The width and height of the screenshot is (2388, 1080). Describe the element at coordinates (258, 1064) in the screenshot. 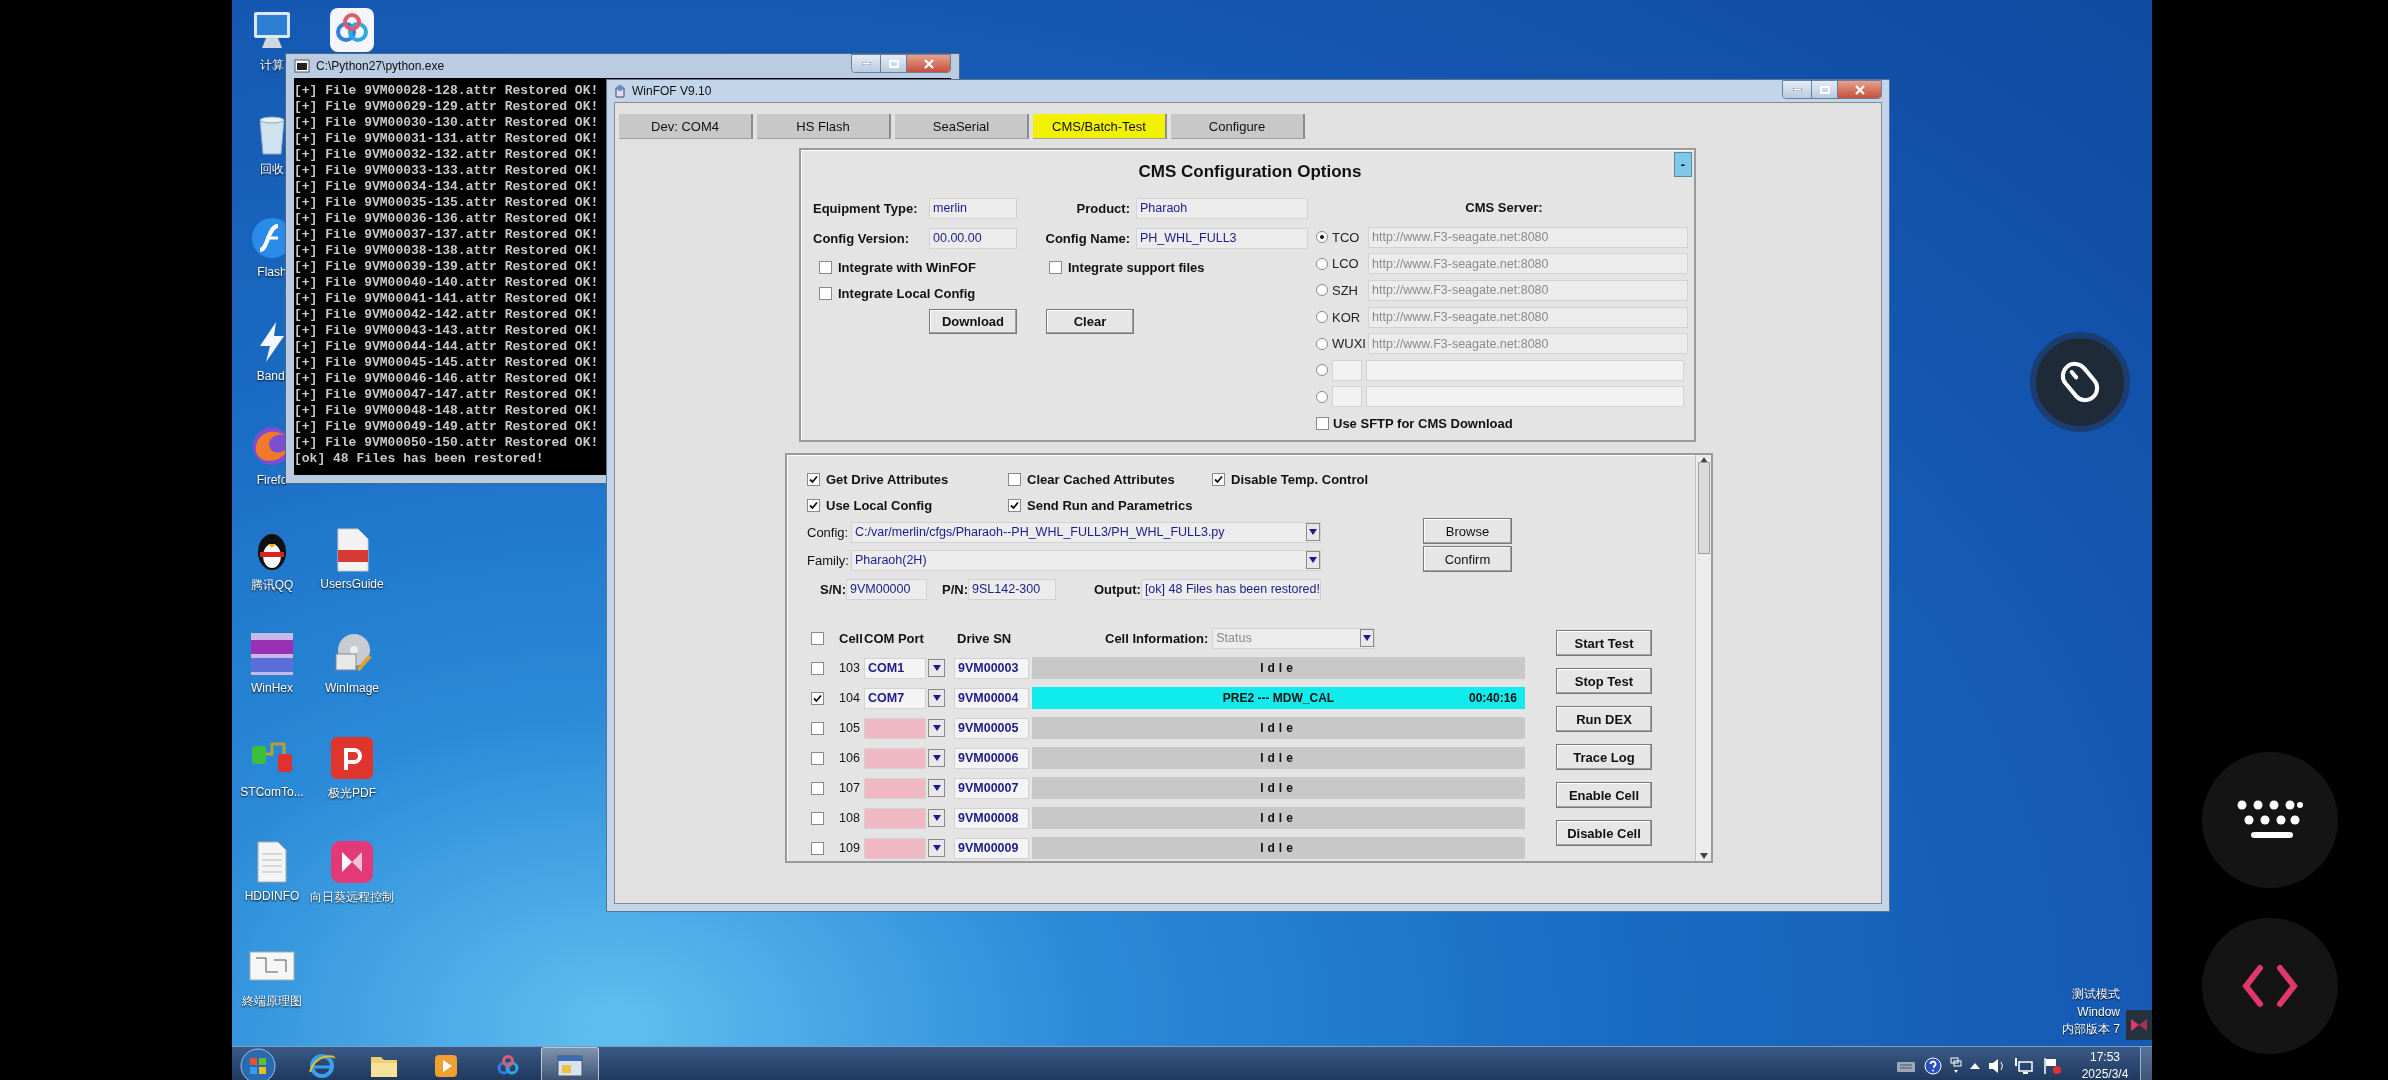

I see `start-button` at that location.